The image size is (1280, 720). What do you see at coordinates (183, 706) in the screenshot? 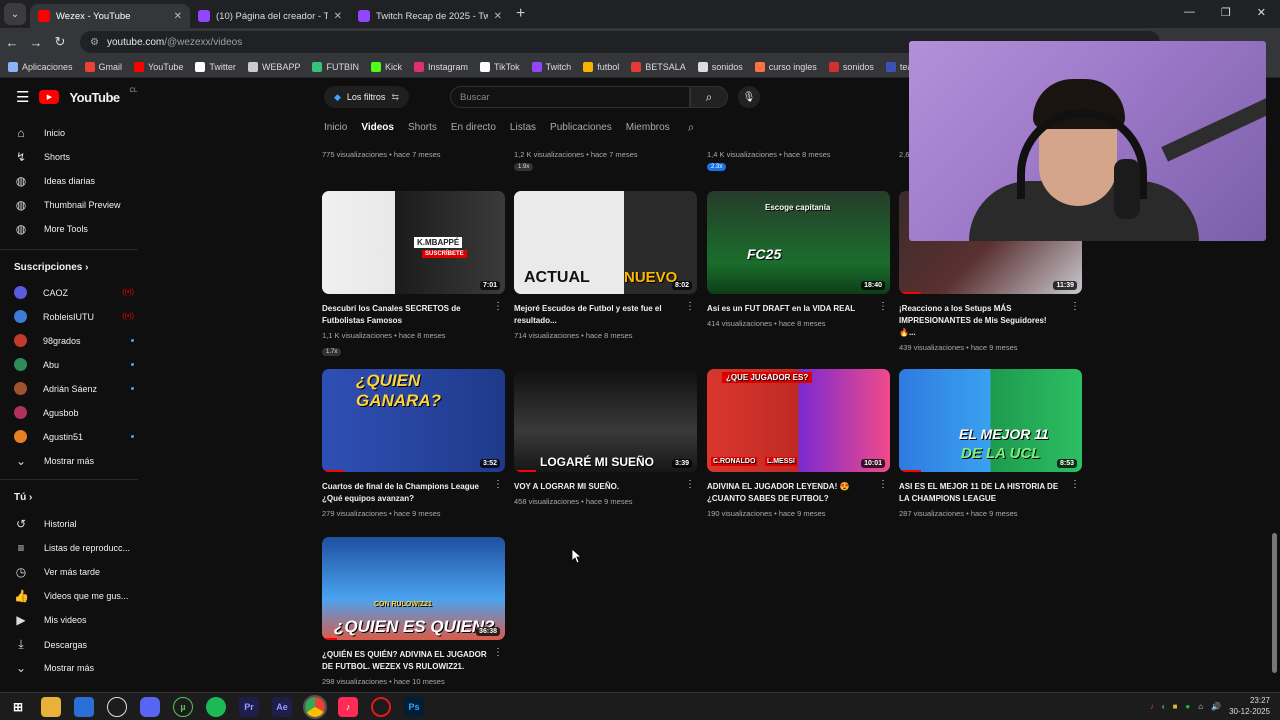
I see `utorrent-icon: µ` at bounding box center [183, 706].